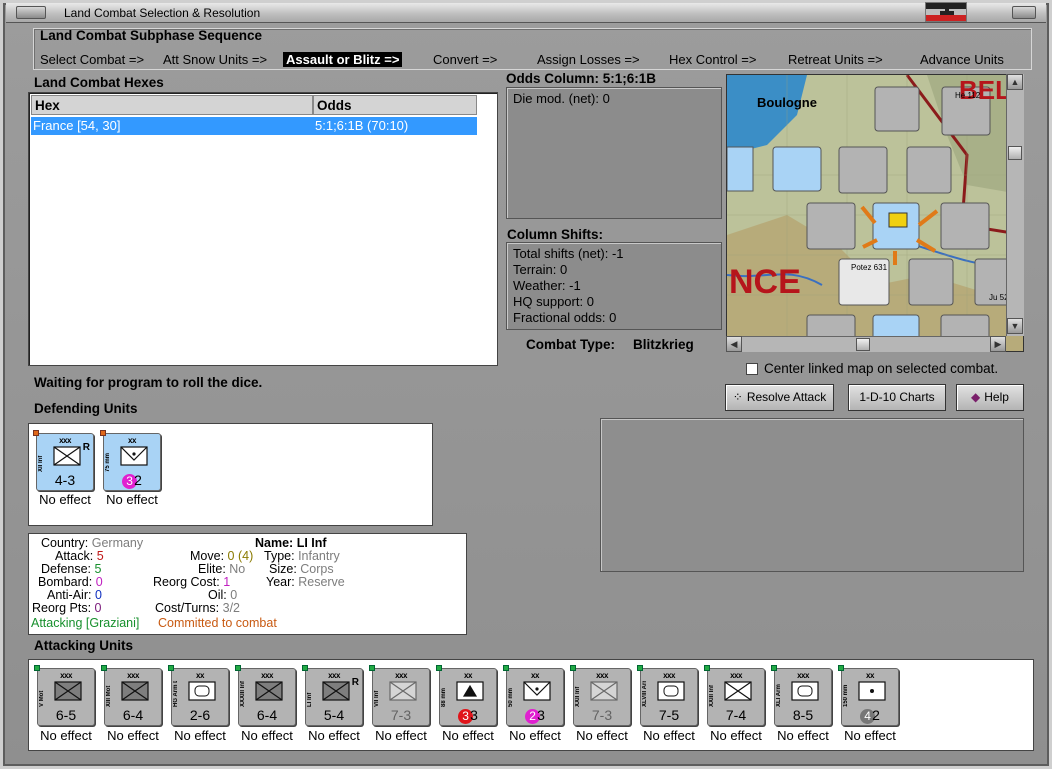  What do you see at coordinates (734, 344) in the screenshot?
I see `scroll-left-button: ◀` at bounding box center [734, 344].